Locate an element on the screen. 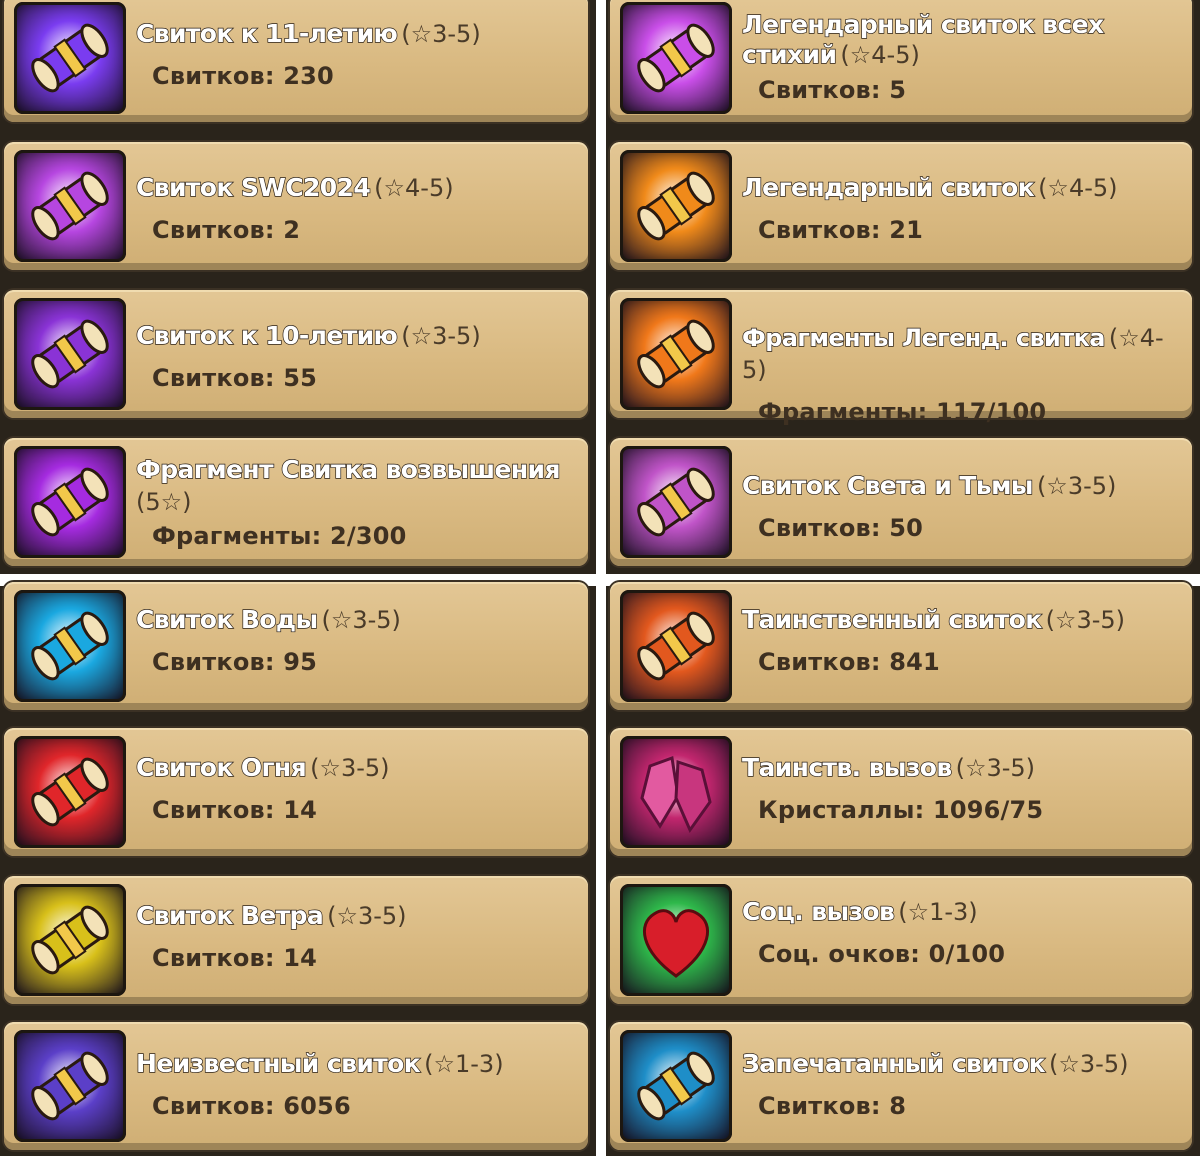  transcendence-scroll-fragment-icon is located at coordinates (70, 502).